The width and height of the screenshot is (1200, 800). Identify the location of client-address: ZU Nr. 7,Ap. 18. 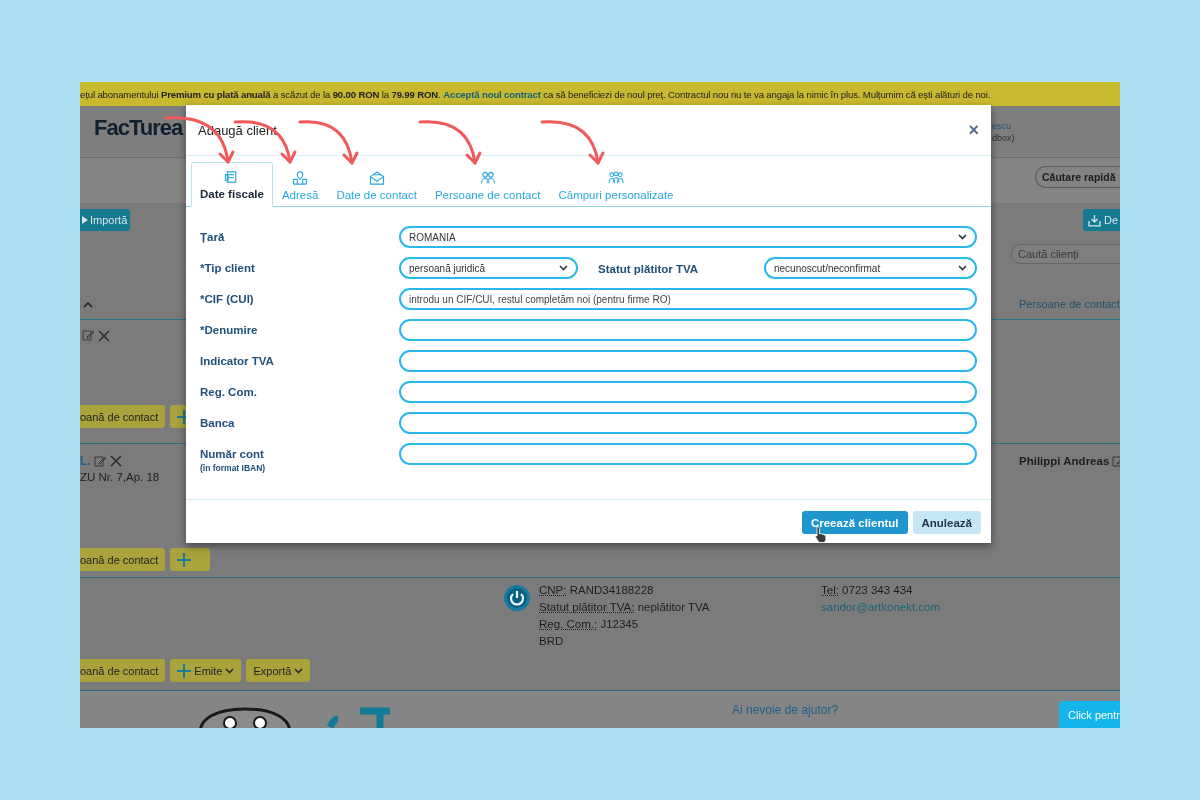
(120, 477).